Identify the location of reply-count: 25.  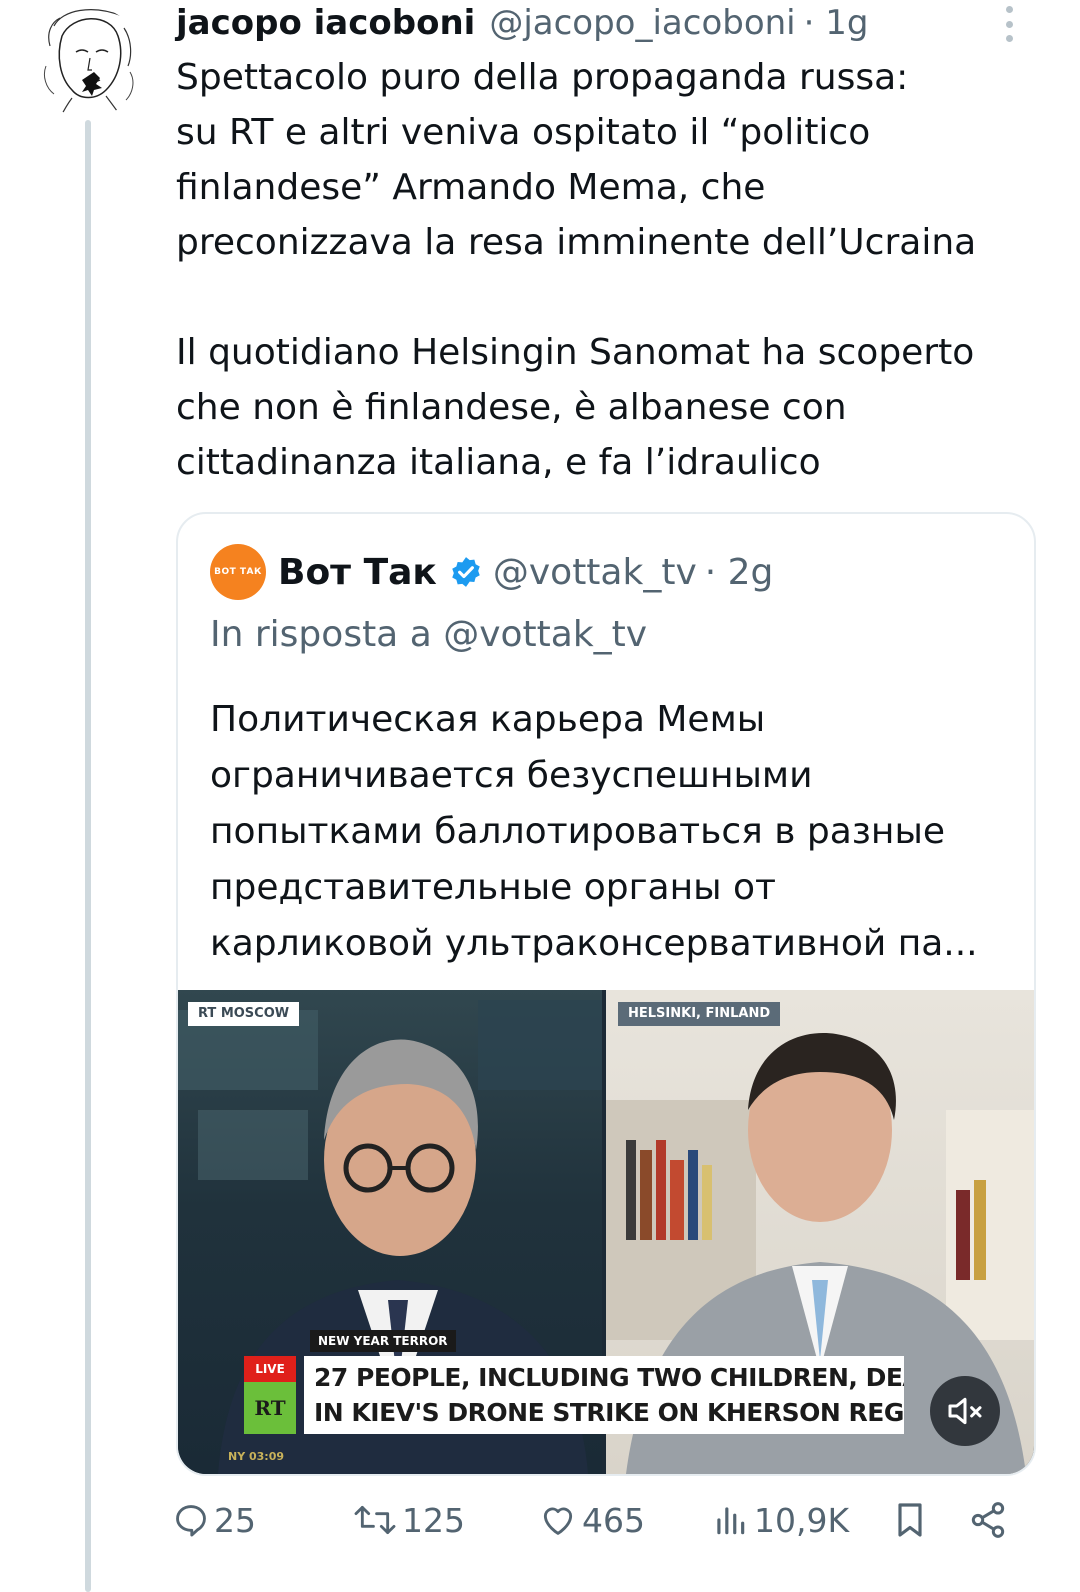
(235, 1520).